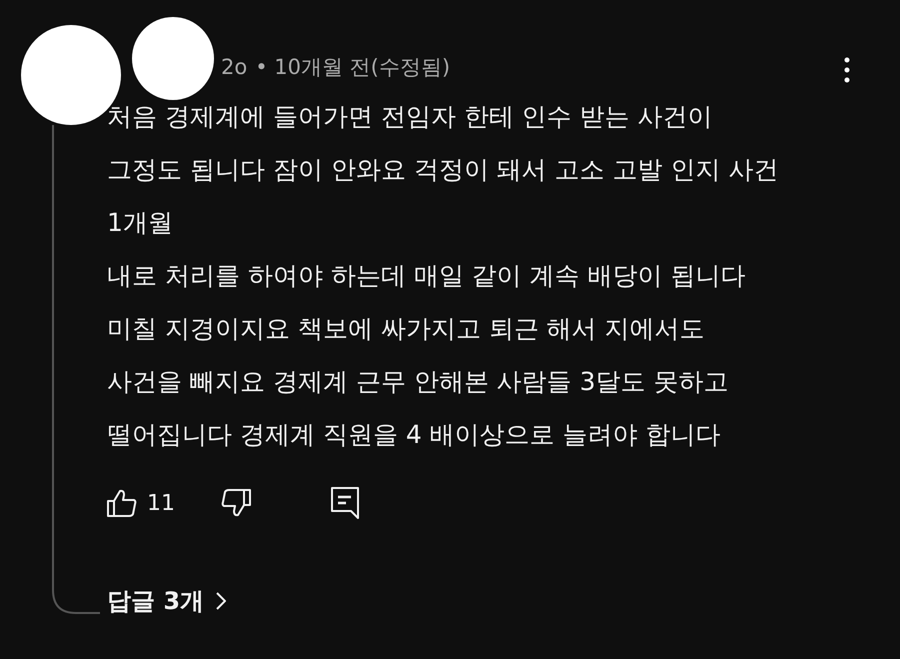 The height and width of the screenshot is (659, 900). I want to click on thumbs-down-icon, so click(236, 503).